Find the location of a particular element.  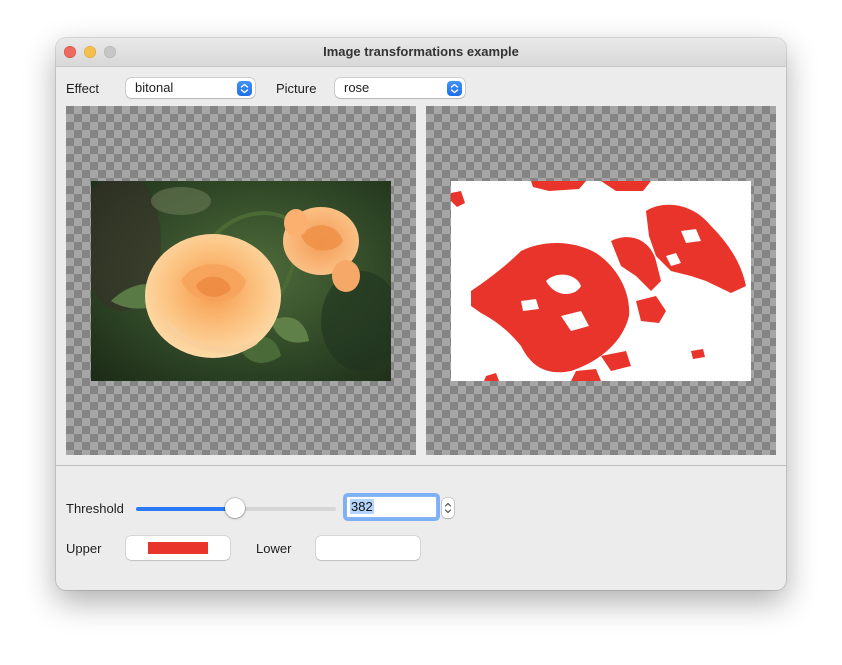

original-rose-image is located at coordinates (241, 281).